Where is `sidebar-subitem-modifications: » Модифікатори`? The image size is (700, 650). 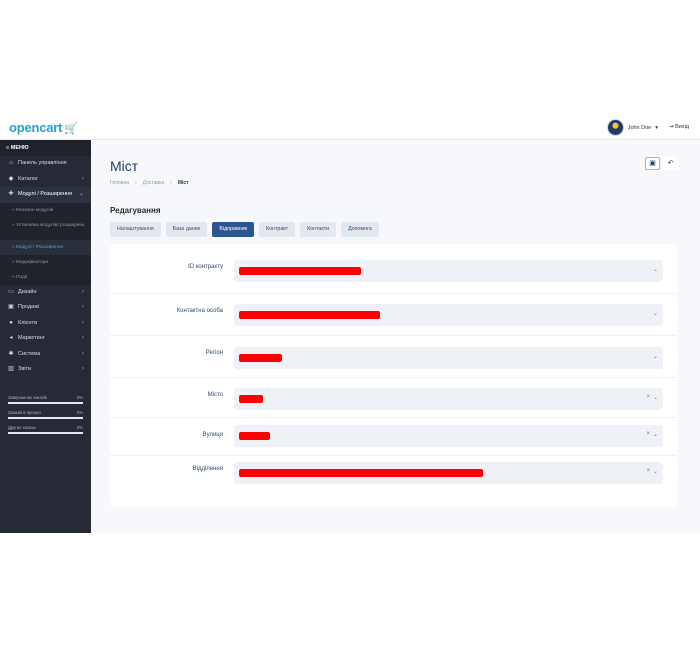 sidebar-subitem-modifications: » Модифікатори is located at coordinates (45, 262).